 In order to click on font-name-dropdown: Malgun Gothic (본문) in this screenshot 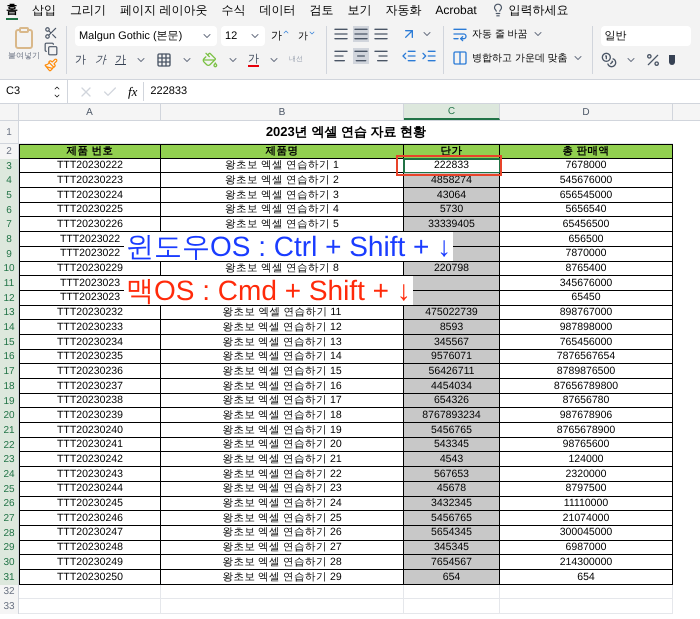, I will do `click(146, 36)`.